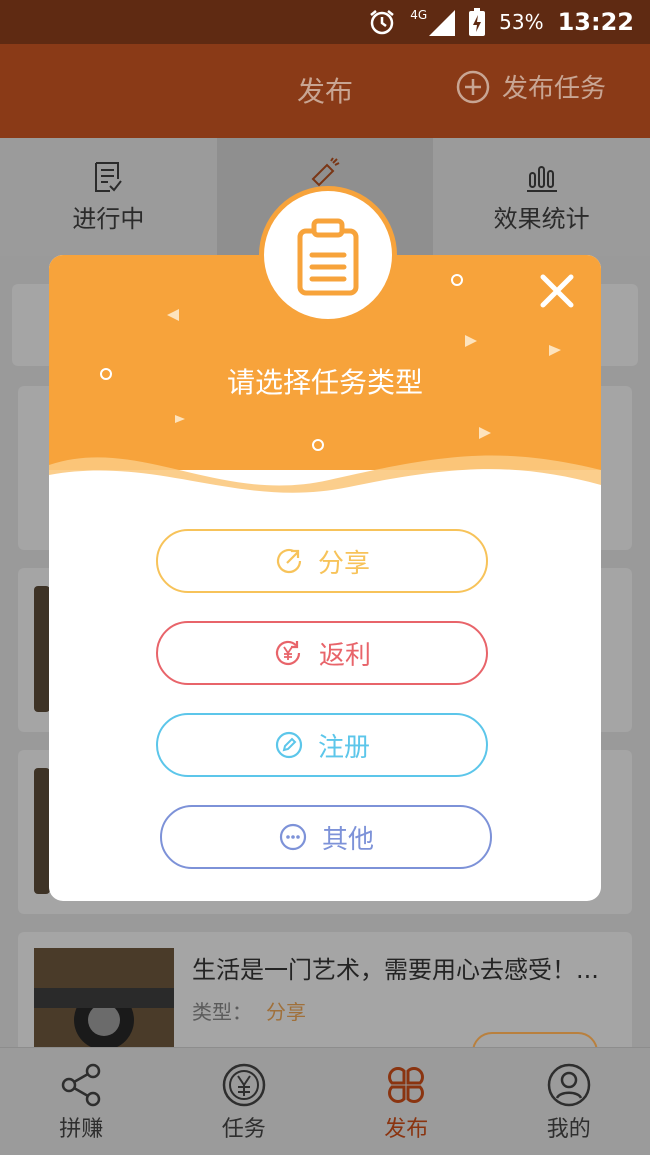  Describe the element at coordinates (595, 22) in the screenshot. I see `clock: 13:22` at that location.